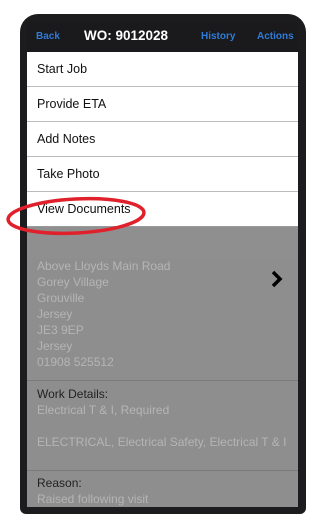 Image resolution: width=320 pixels, height=521 pixels. I want to click on address-line: Grouville, so click(61, 298).